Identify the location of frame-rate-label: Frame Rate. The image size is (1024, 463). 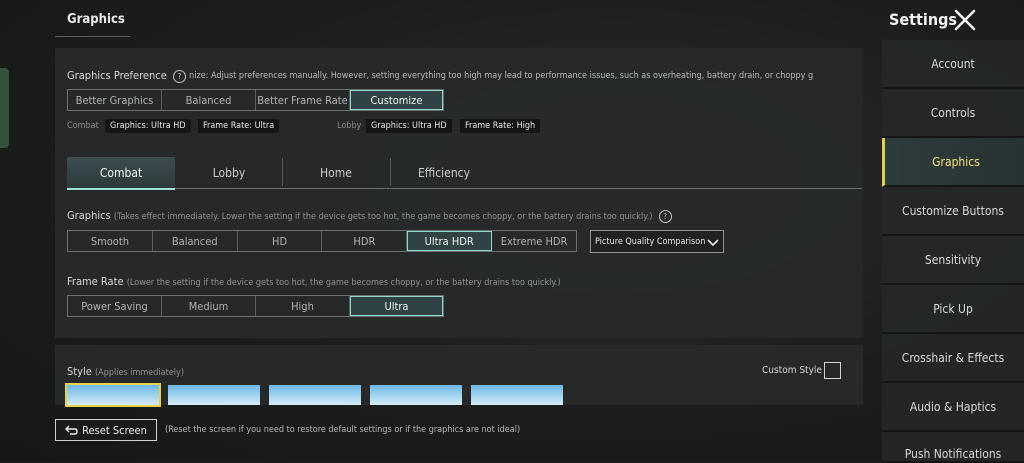
(95, 281).